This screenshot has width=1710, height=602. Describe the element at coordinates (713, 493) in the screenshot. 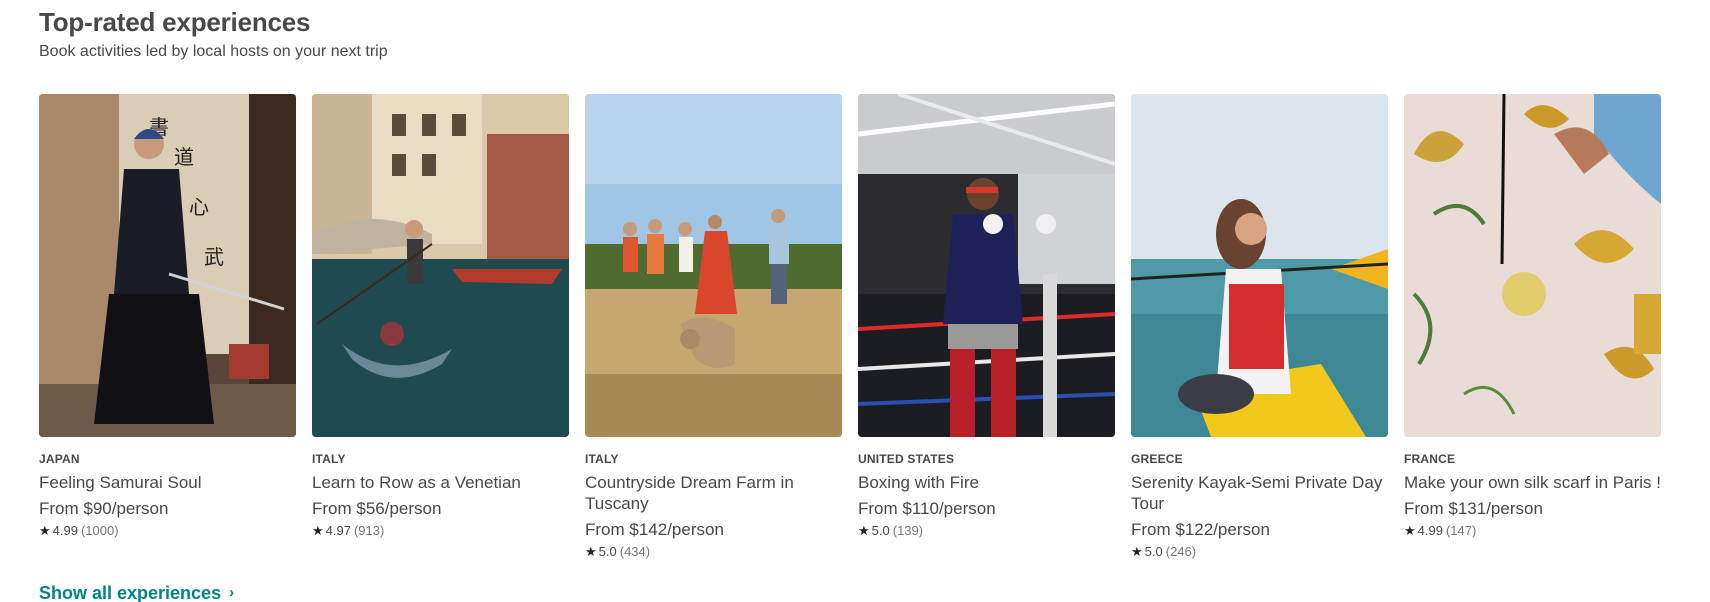

I see `card-title: Countryside Dream Farm in Tuscany` at that location.